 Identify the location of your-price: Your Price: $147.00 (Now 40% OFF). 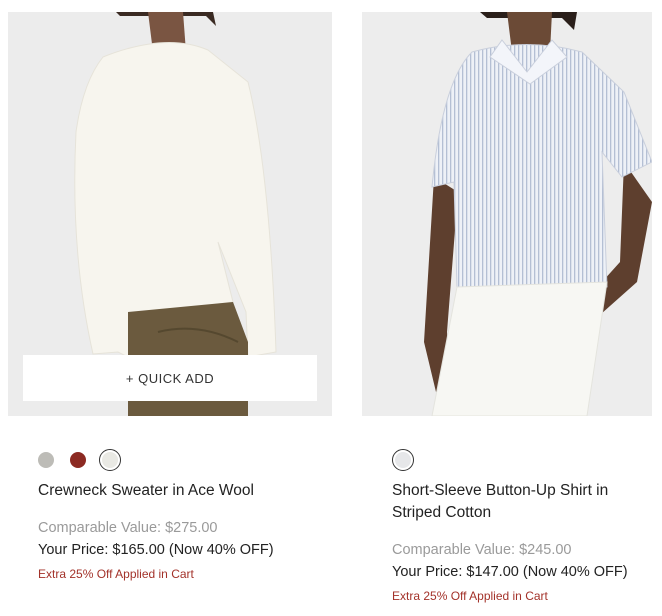
(510, 572).